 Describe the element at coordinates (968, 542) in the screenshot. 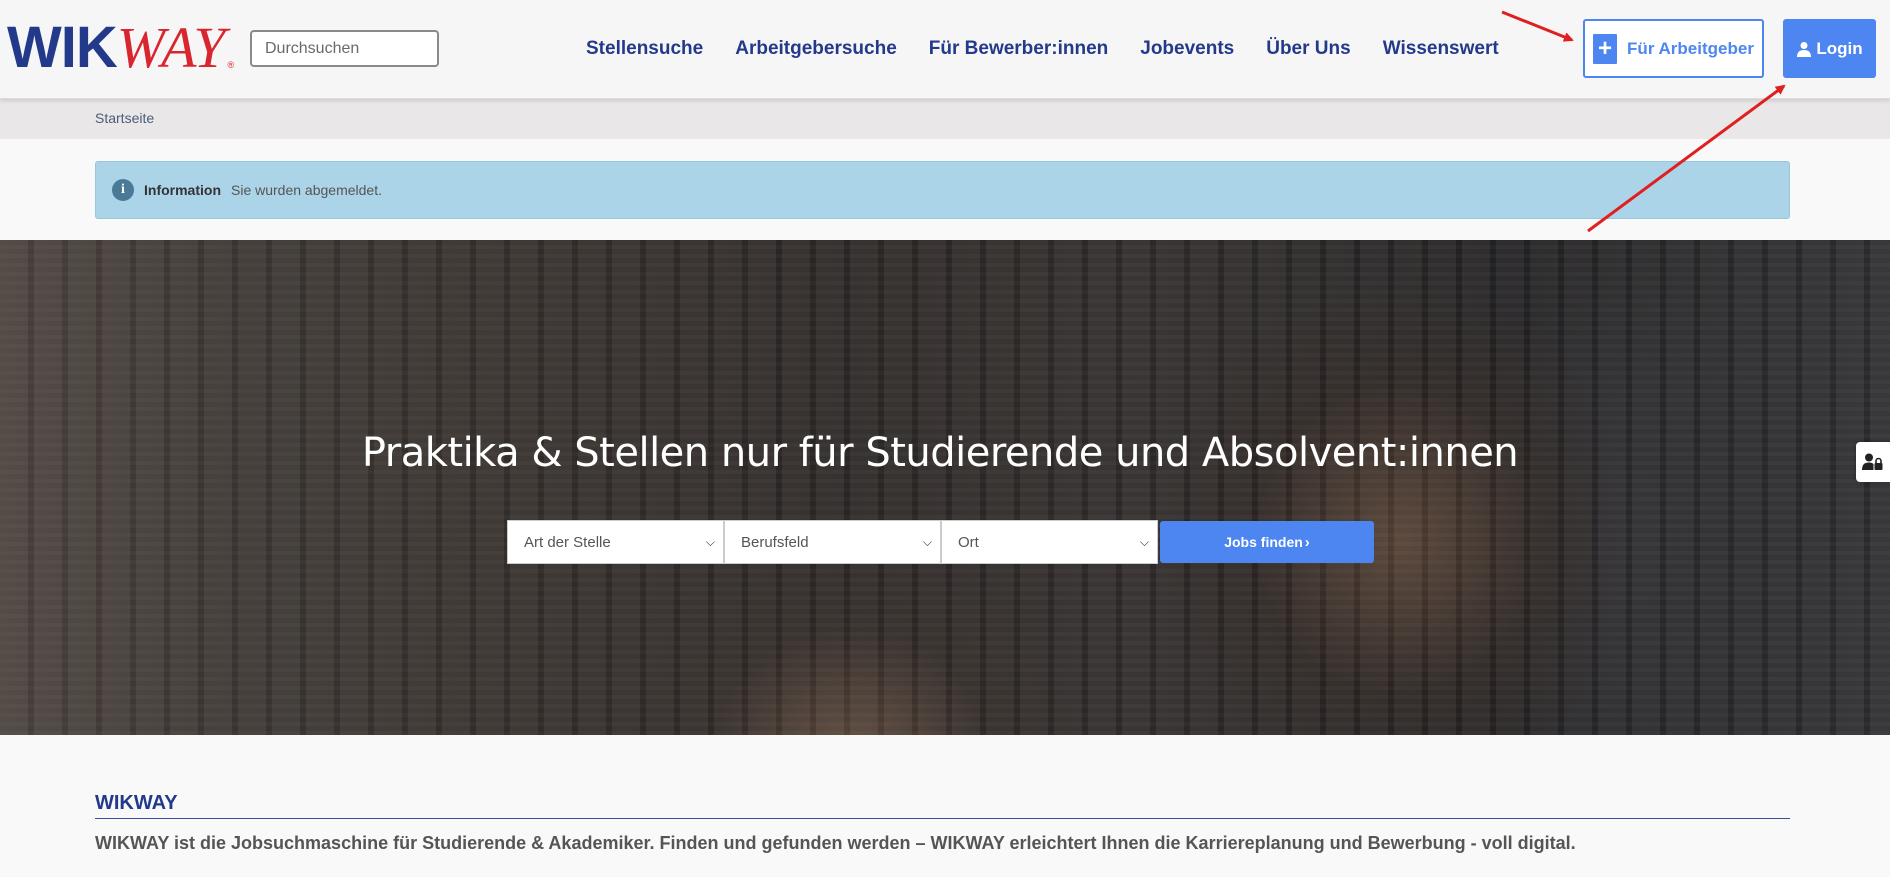

I see `location-value: Ort` at that location.